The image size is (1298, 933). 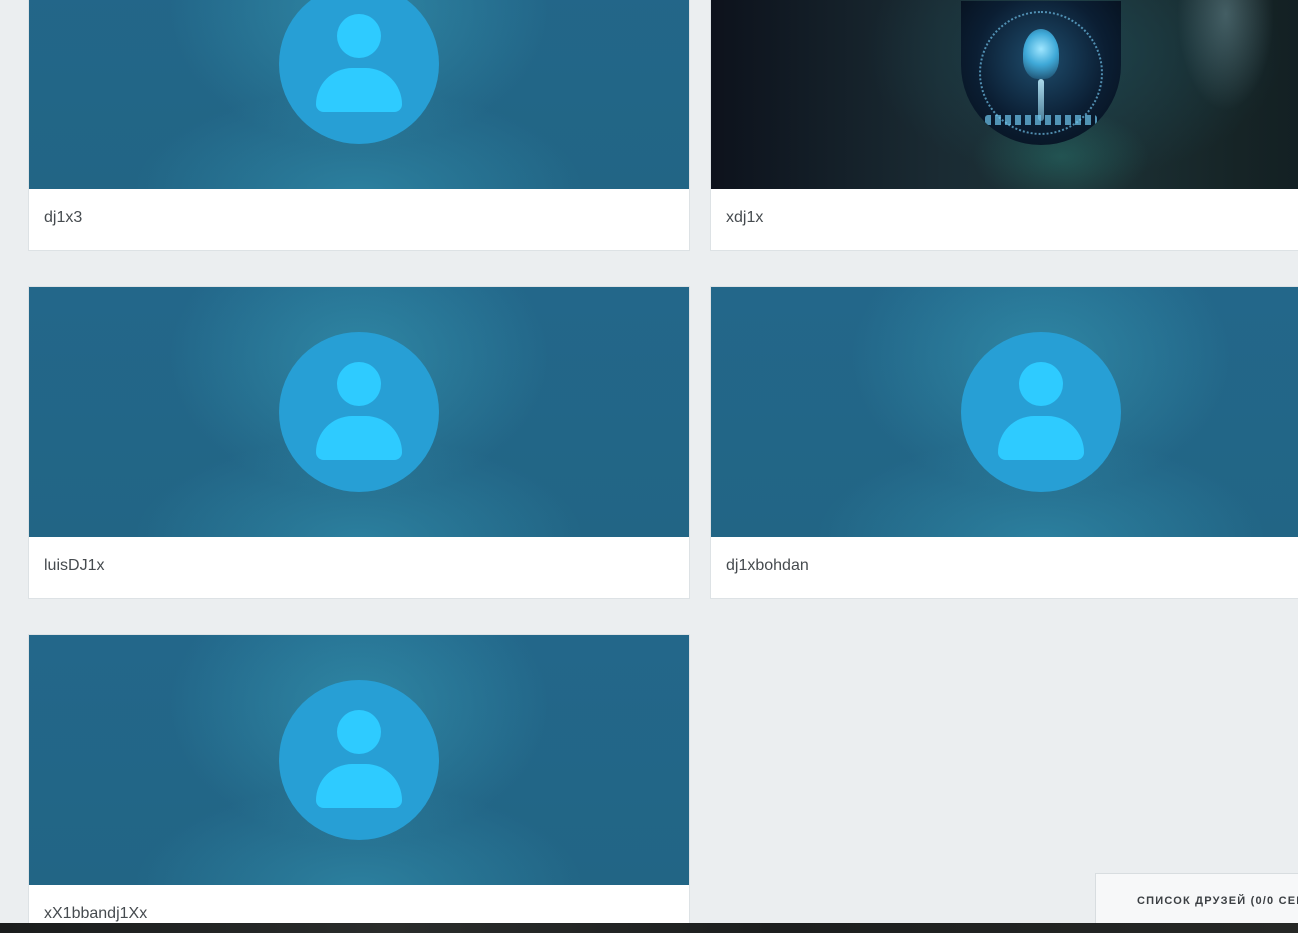 What do you see at coordinates (649, 928) in the screenshot?
I see `taskbar-strip` at bounding box center [649, 928].